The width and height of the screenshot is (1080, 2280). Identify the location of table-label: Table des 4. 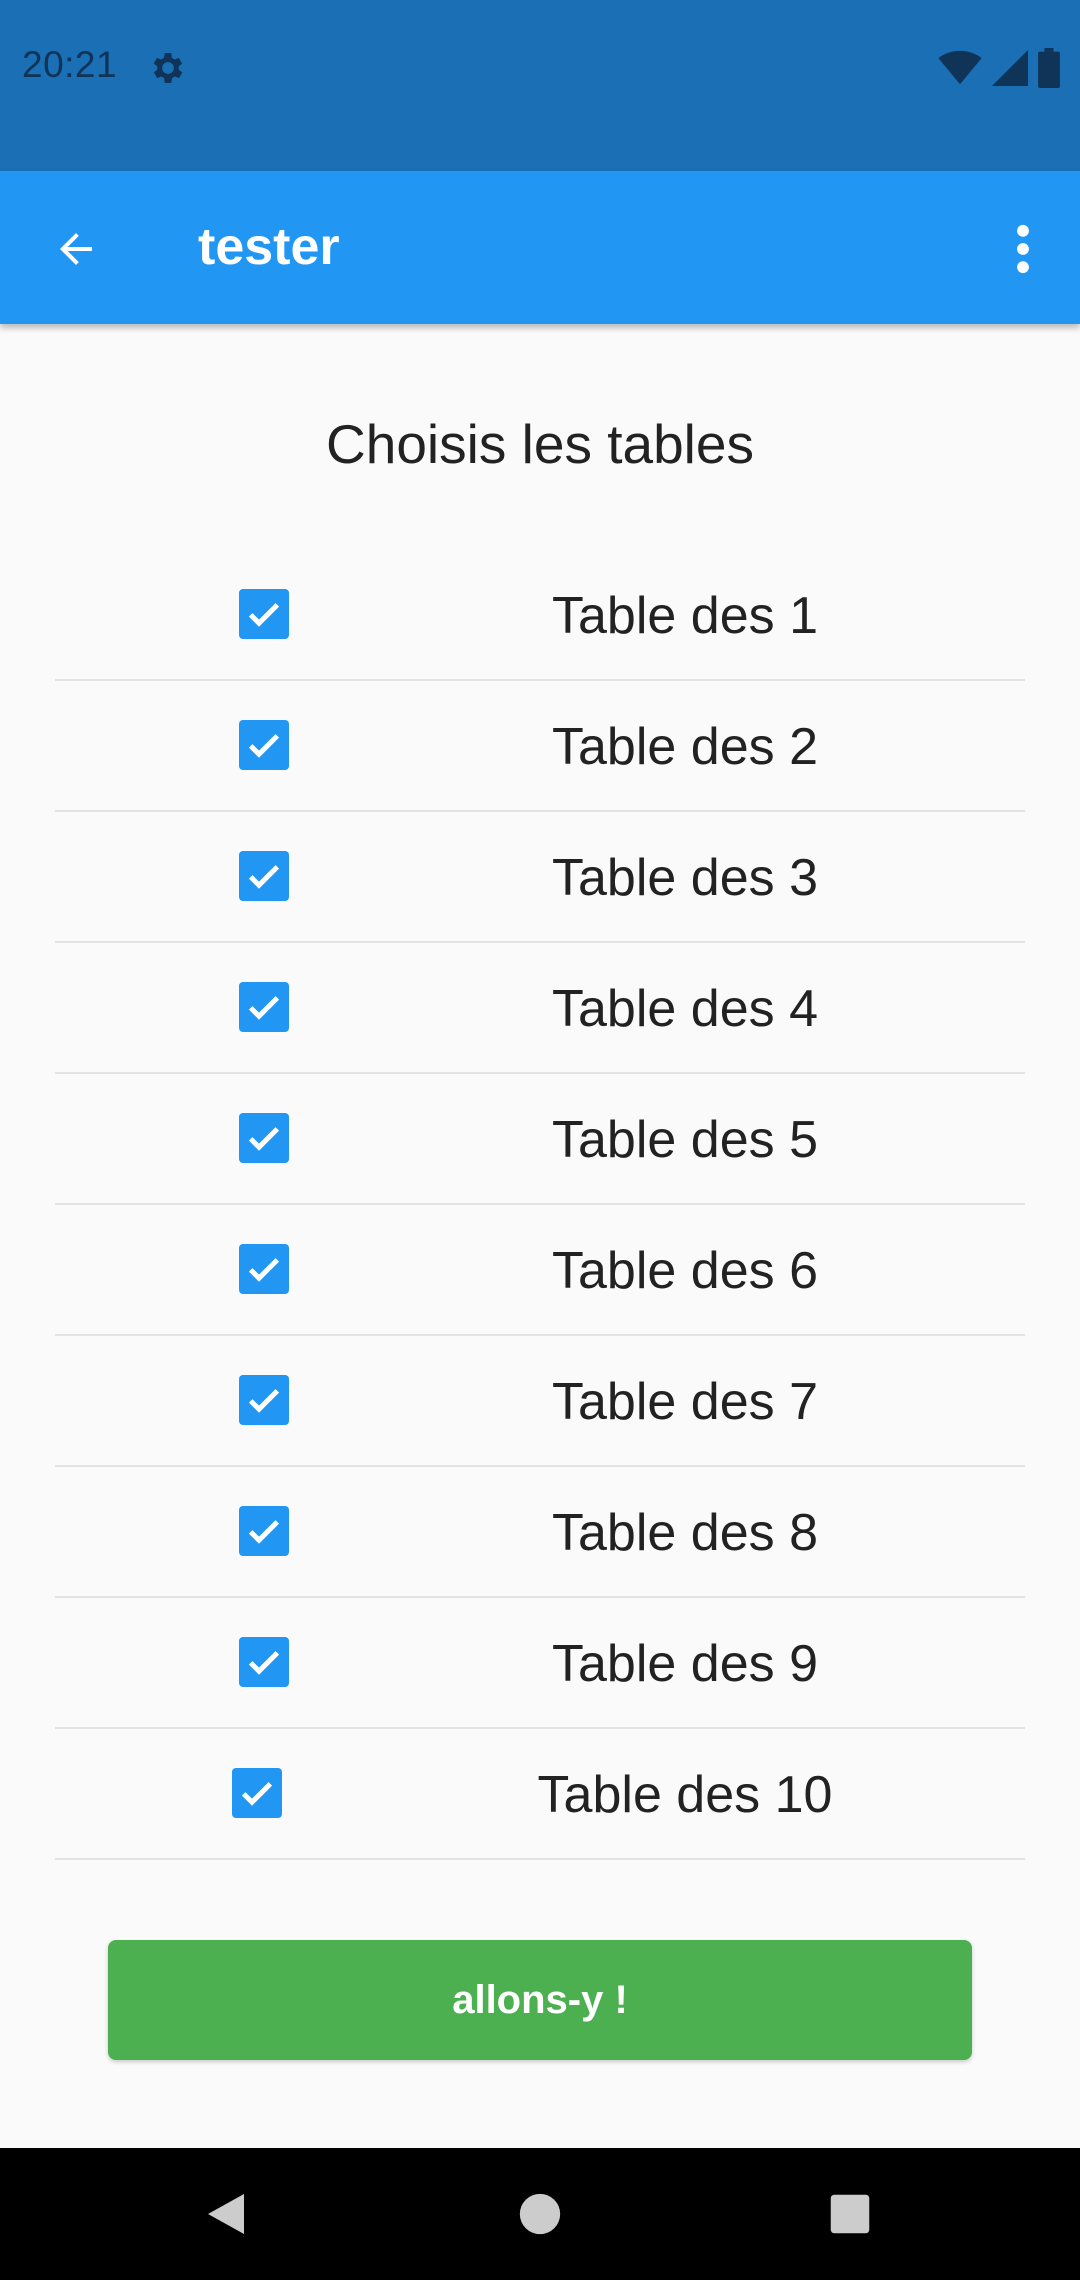
(685, 1009).